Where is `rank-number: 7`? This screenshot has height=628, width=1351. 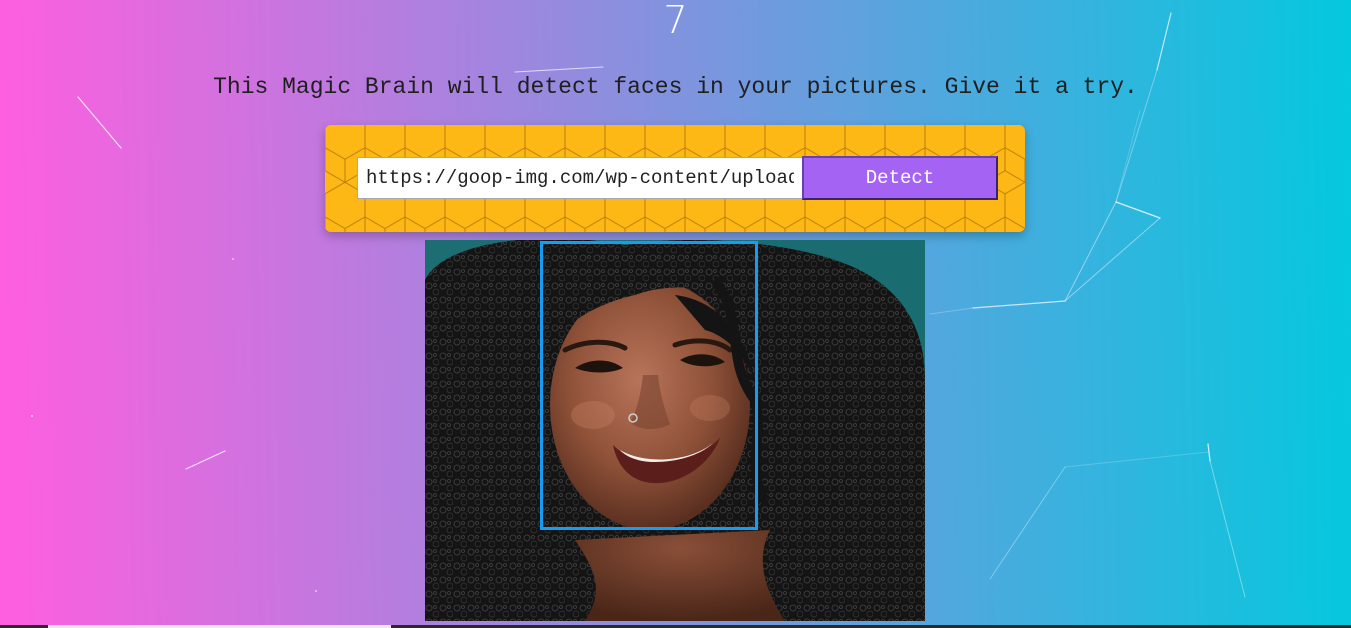 rank-number: 7 is located at coordinates (675, 21).